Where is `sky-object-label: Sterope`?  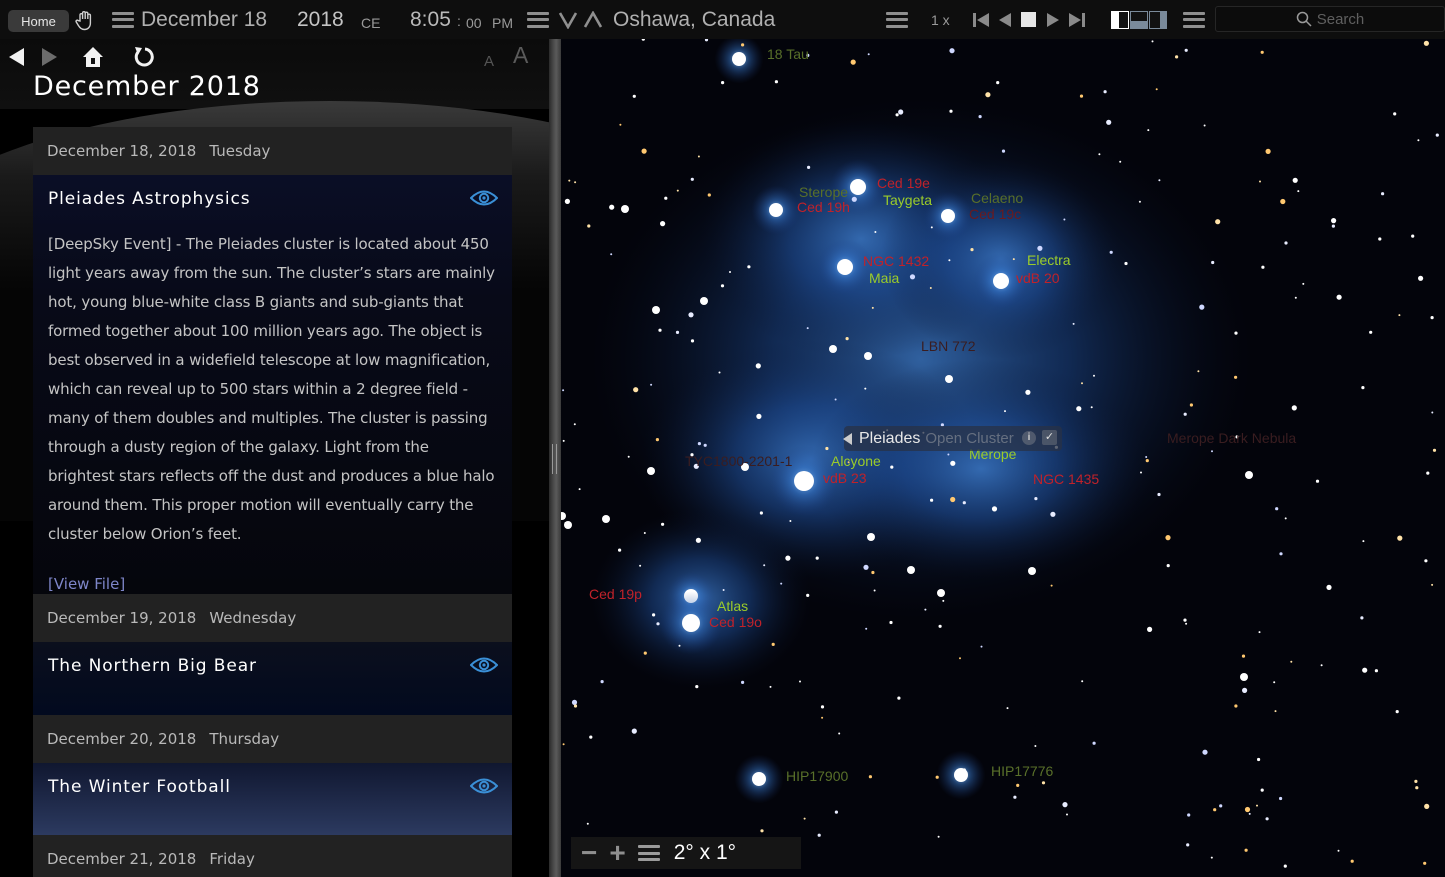
sky-object-label: Sterope is located at coordinates (823, 192).